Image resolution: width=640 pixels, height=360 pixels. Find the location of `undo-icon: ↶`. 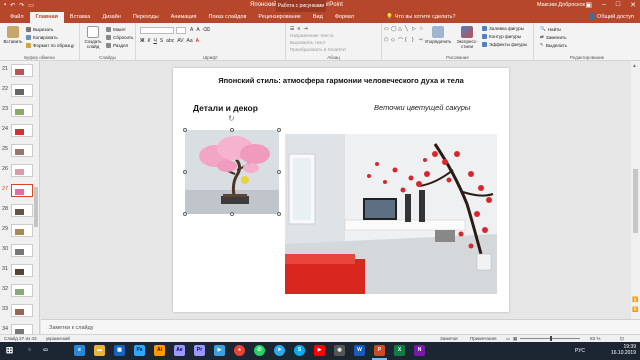

undo-icon: ↶ is located at coordinates (12, 5).